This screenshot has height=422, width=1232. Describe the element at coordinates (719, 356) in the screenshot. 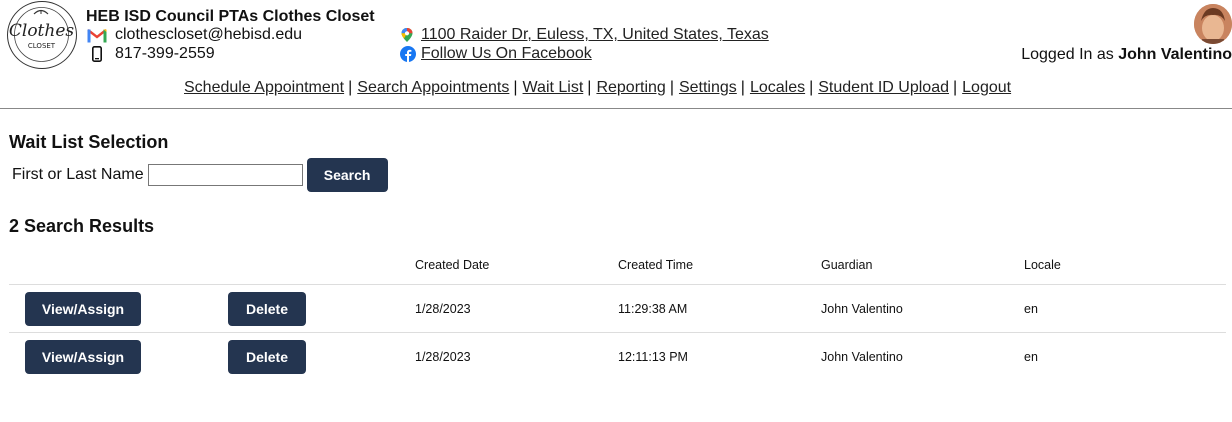

I see `created-time-cell: 12:11:13 PM` at that location.